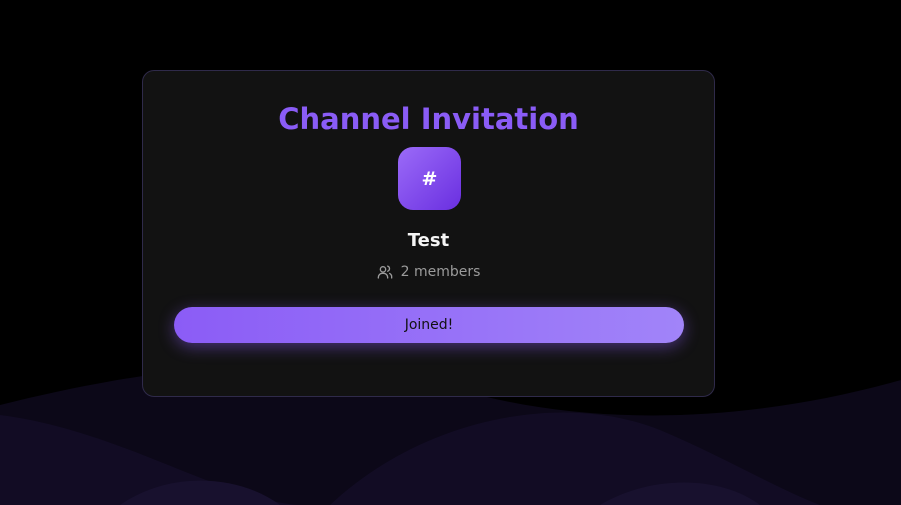 This screenshot has width=901, height=505. Describe the element at coordinates (428, 240) in the screenshot. I see `channel-name: Test` at that location.